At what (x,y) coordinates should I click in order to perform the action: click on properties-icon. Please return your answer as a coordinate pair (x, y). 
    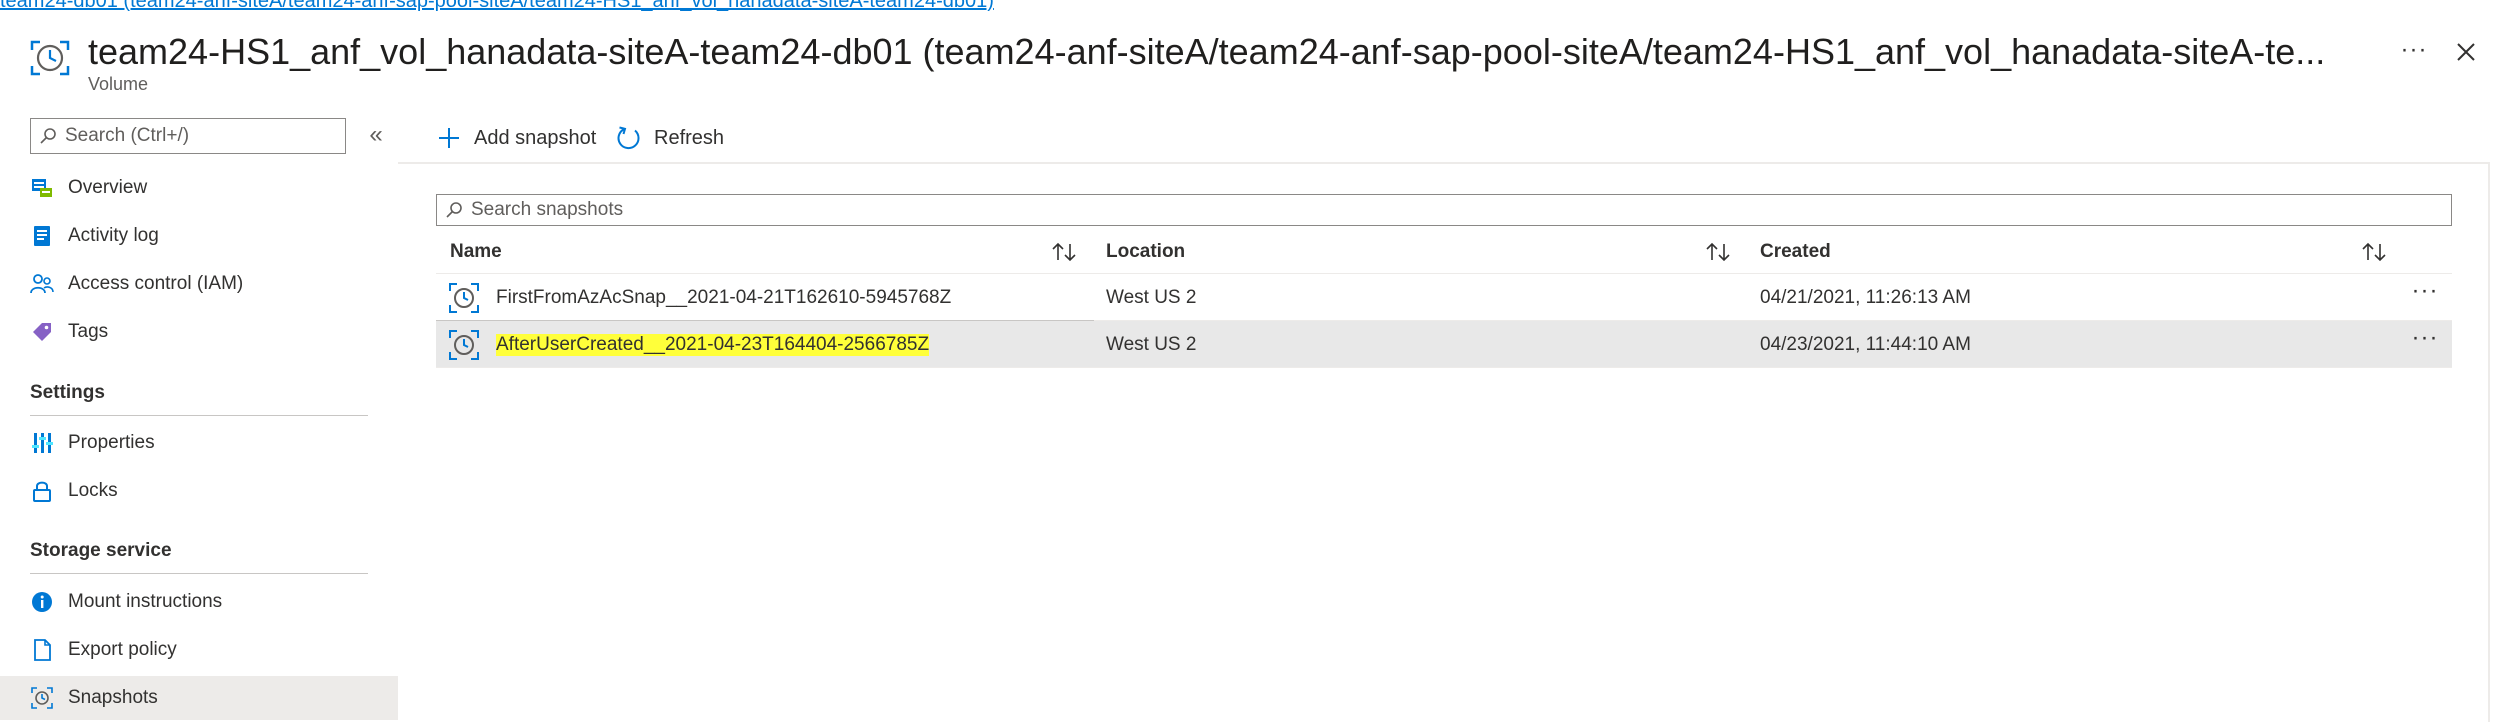
    Looking at the image, I should click on (42, 443).